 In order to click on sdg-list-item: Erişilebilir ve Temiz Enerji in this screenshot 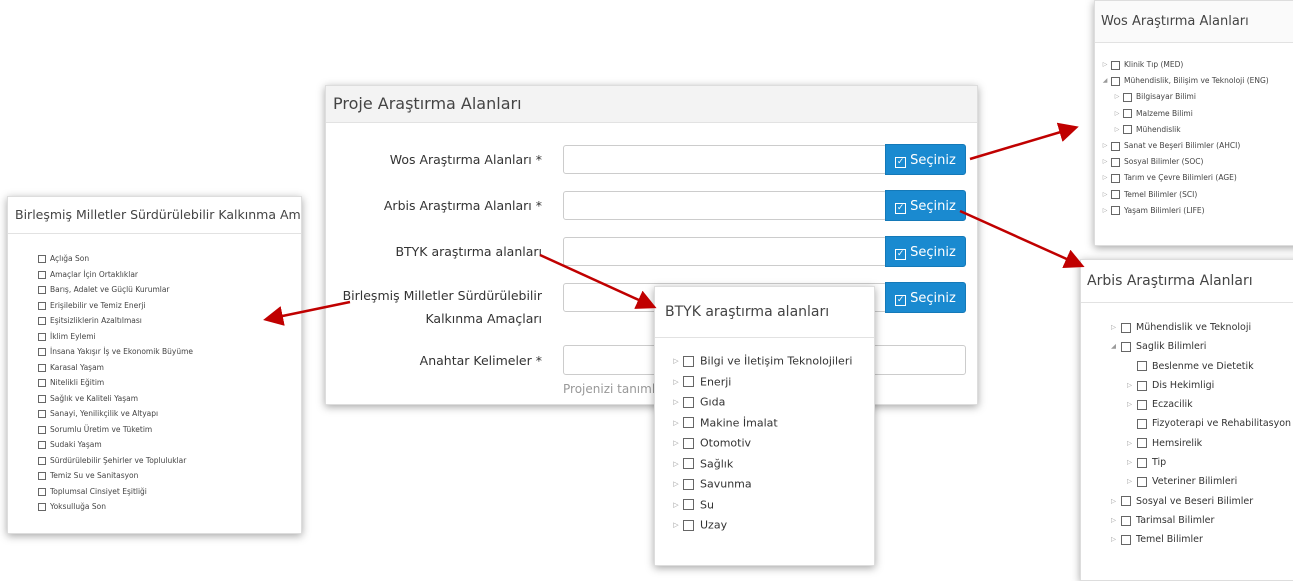, I will do `click(115, 306)`.